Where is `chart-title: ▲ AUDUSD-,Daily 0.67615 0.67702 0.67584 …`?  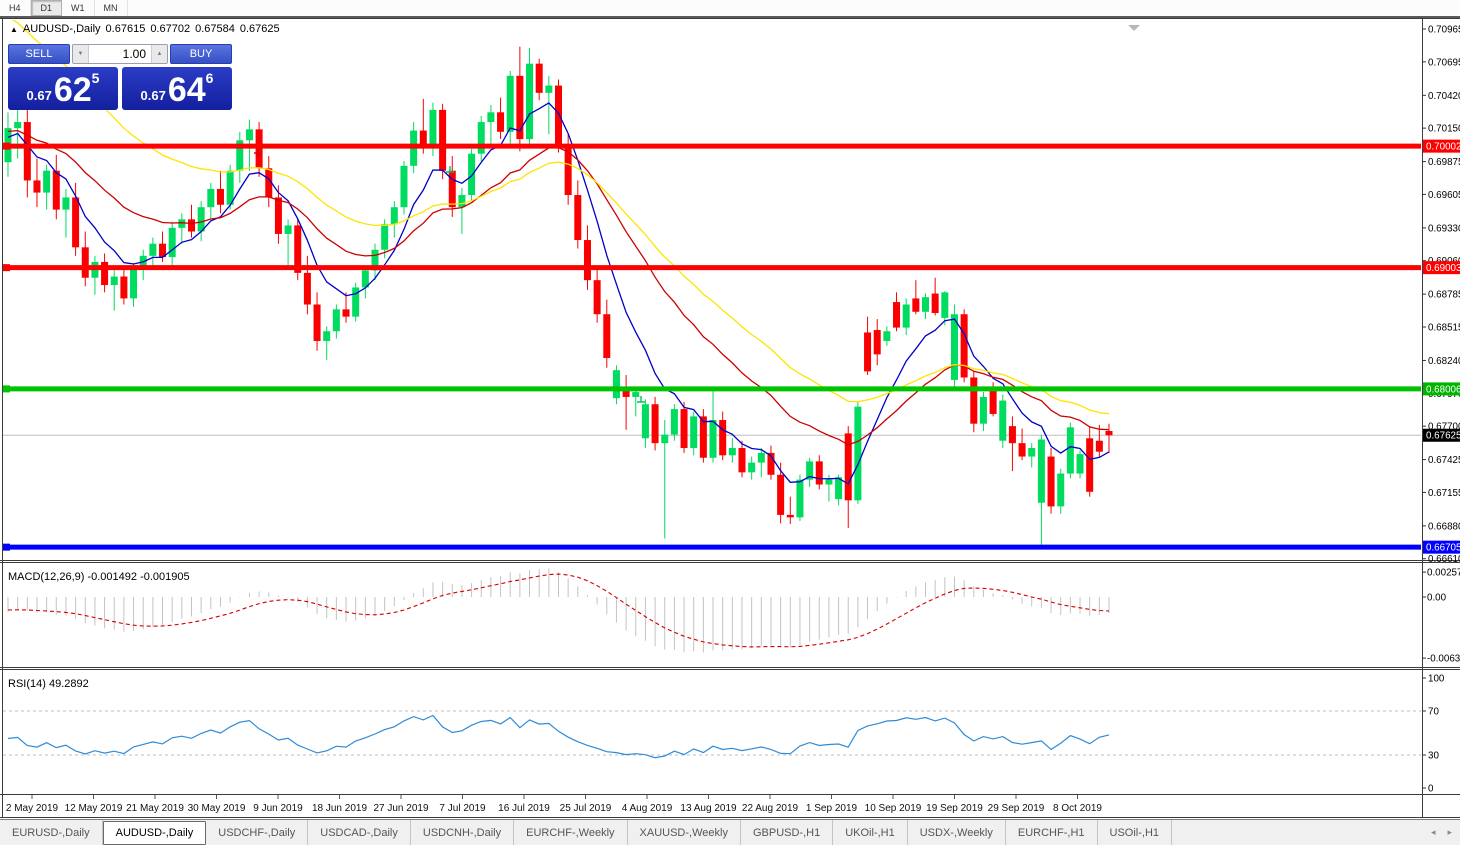
chart-title: ▲ AUDUSD-,Daily 0.67615 0.67702 0.67584 … is located at coordinates (145, 29).